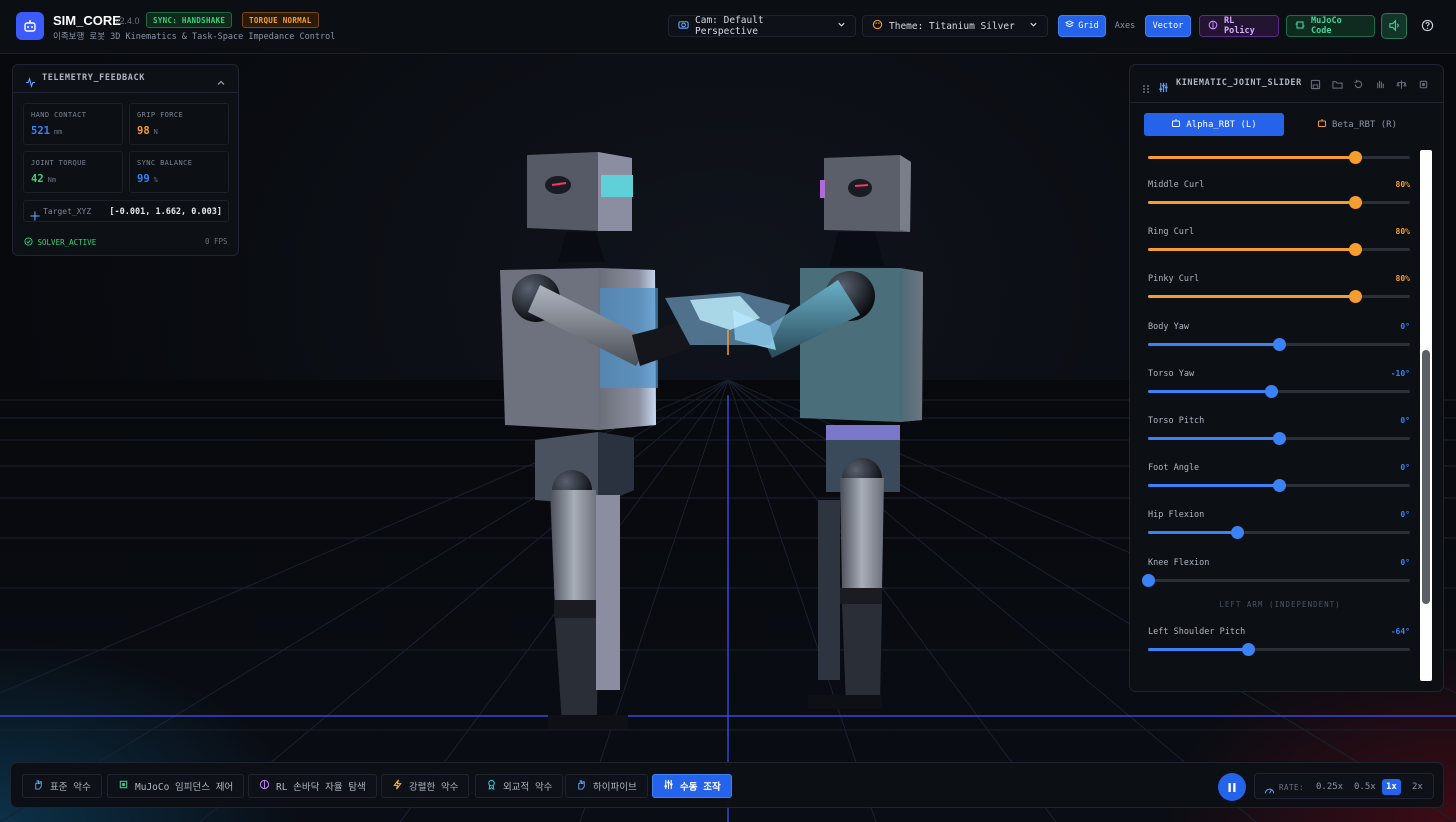  What do you see at coordinates (321, 787) in the screenshot?
I see `mode-label: RL 손바닥 자율 탐색` at bounding box center [321, 787].